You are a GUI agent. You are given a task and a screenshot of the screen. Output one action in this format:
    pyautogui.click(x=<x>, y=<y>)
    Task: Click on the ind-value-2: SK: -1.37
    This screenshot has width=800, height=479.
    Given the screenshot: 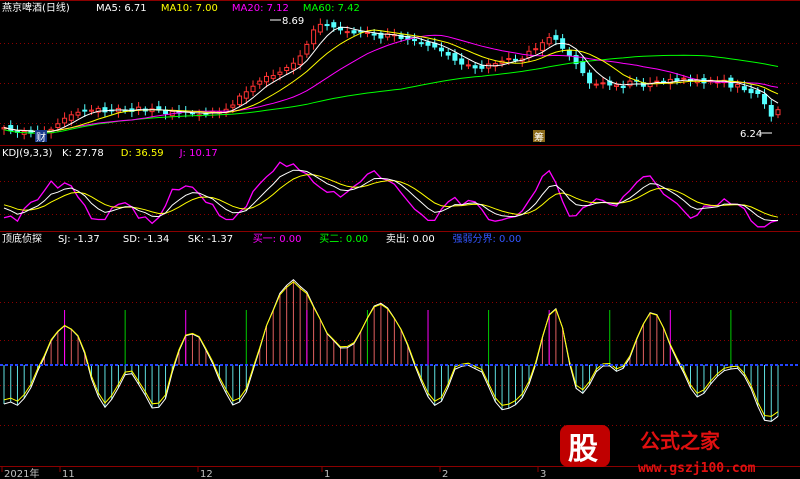 What is the action you would take?
    pyautogui.click(x=210, y=239)
    